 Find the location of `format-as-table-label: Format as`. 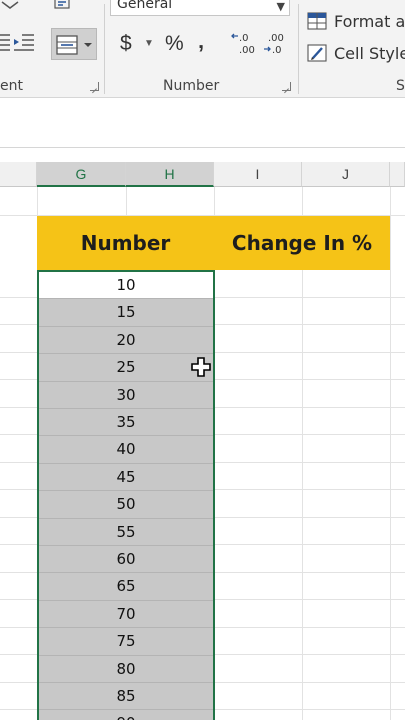

format-as-table-label: Format as is located at coordinates (369, 21).